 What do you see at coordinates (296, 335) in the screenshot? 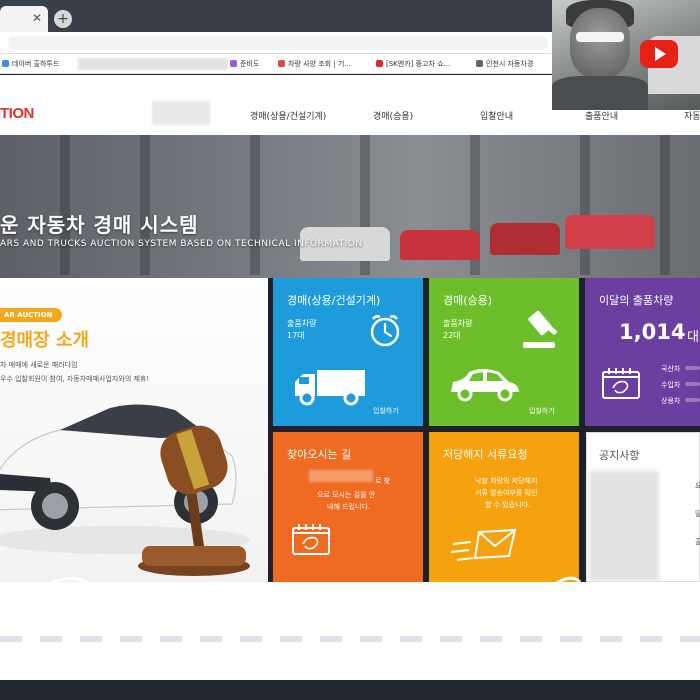
I see `listing-count: 17대` at bounding box center [296, 335].